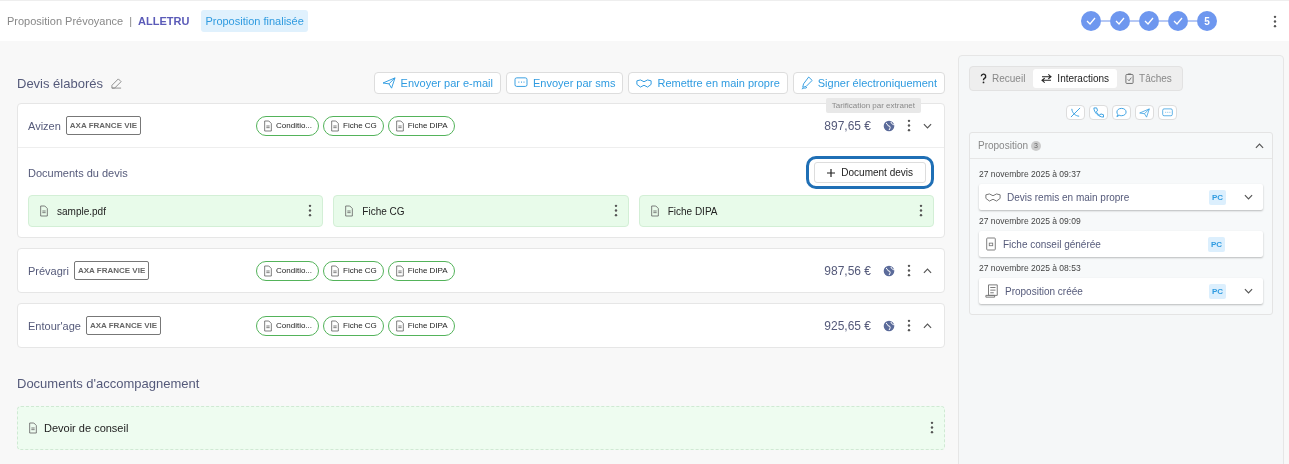 Image resolution: width=1289 pixels, height=464 pixels. What do you see at coordinates (1121, 197) in the screenshot?
I see `event-item: Devis remis en main propre PC` at bounding box center [1121, 197].